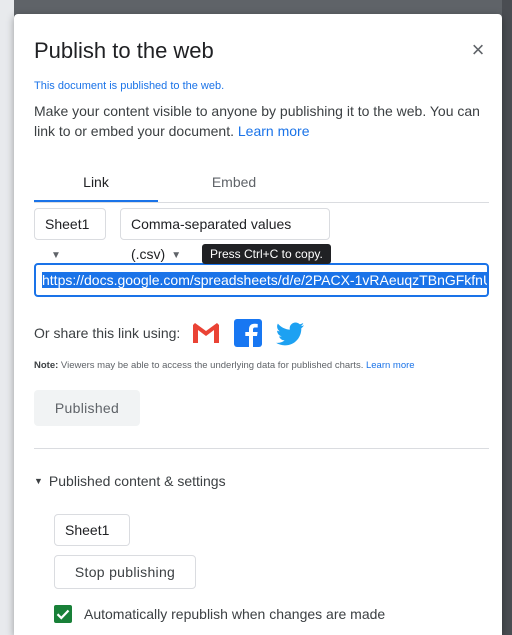 Image resolution: width=512 pixels, height=635 pixels. Describe the element at coordinates (7, 317) in the screenshot. I see `background-page` at that location.